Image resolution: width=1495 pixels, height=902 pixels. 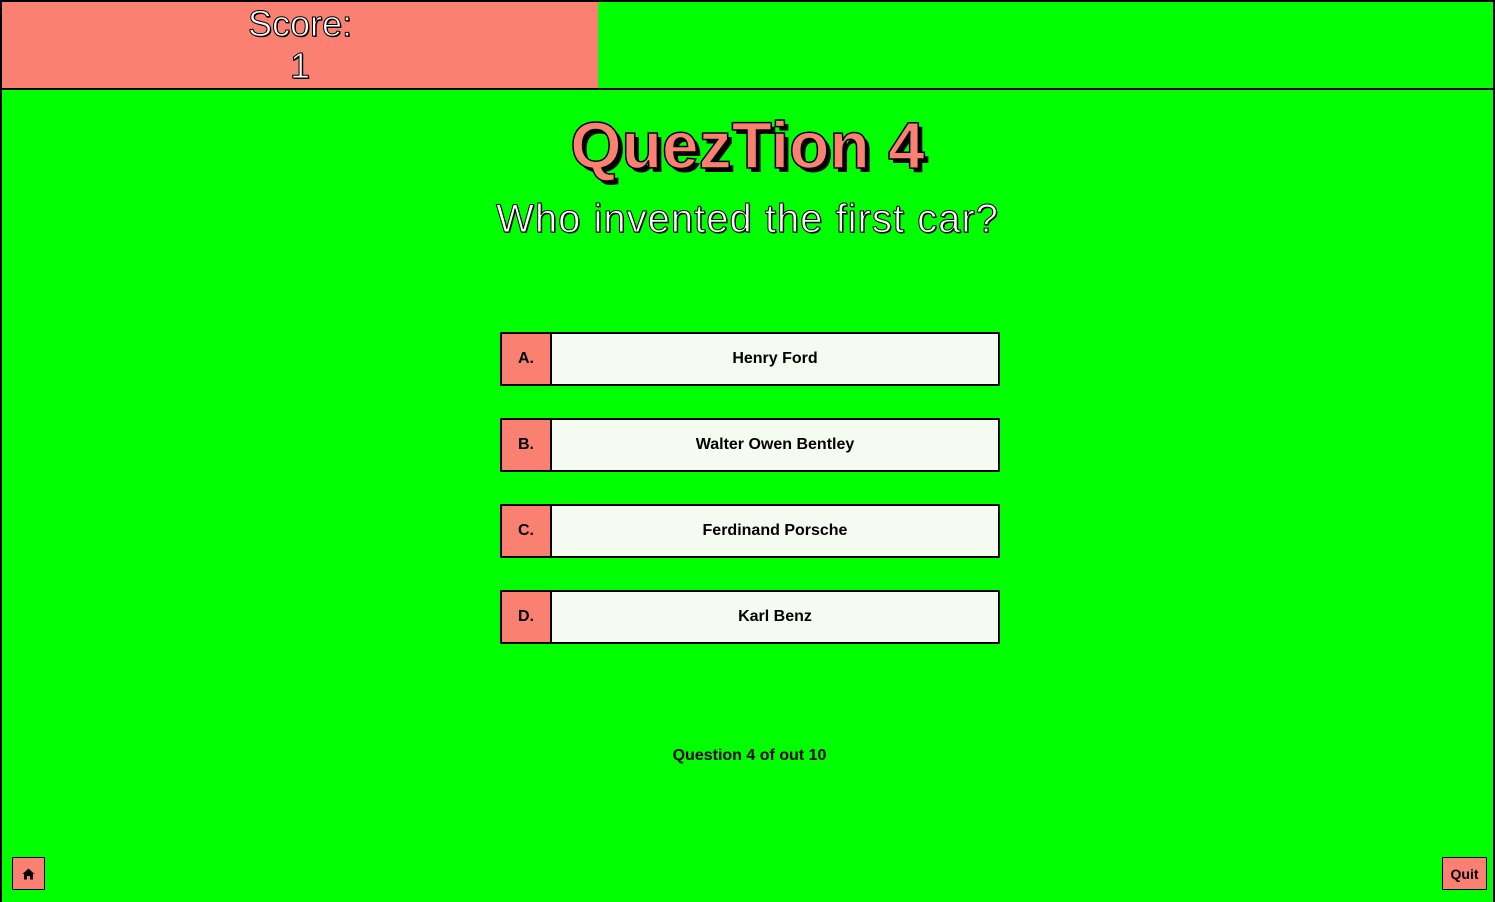 I want to click on answer-text: Ferdinand Porsche, so click(x=775, y=531).